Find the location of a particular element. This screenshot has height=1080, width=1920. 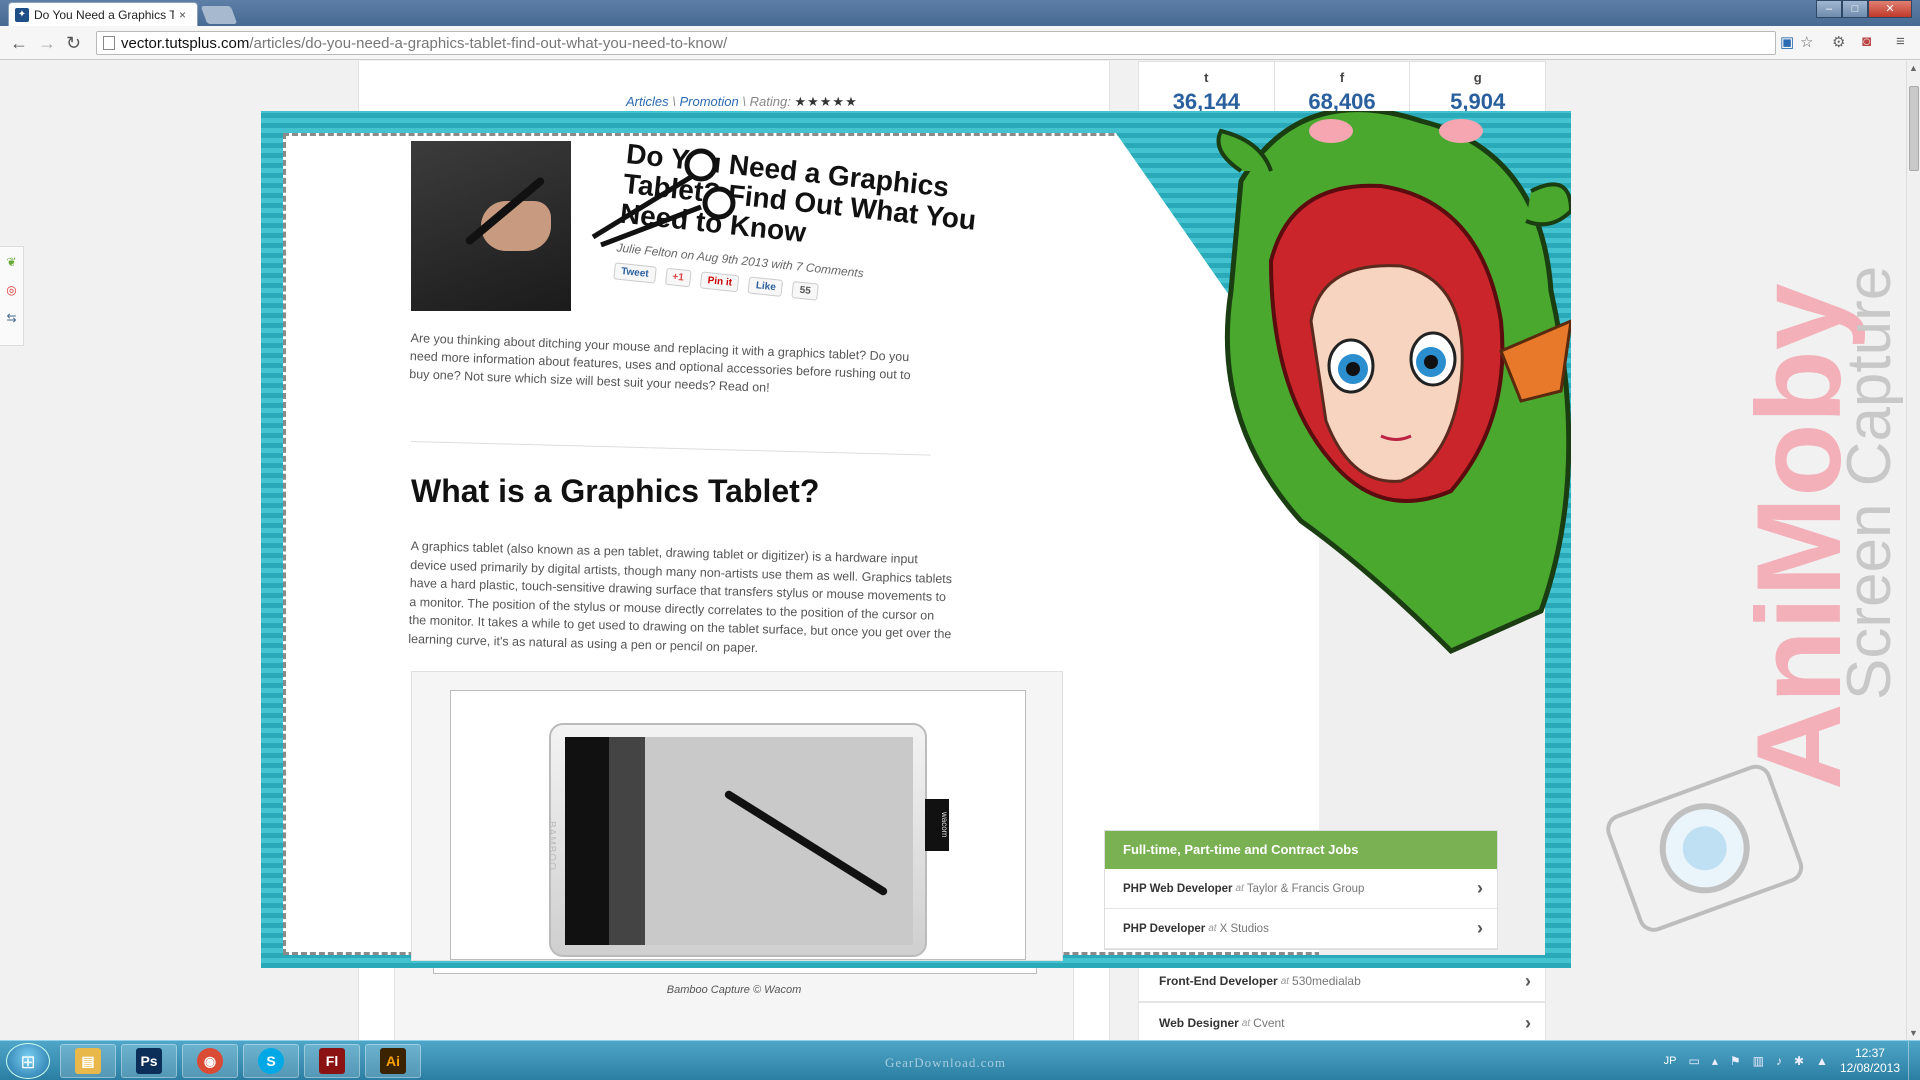

googleplus-count-cell: g 5,904 is located at coordinates (1477, 88).